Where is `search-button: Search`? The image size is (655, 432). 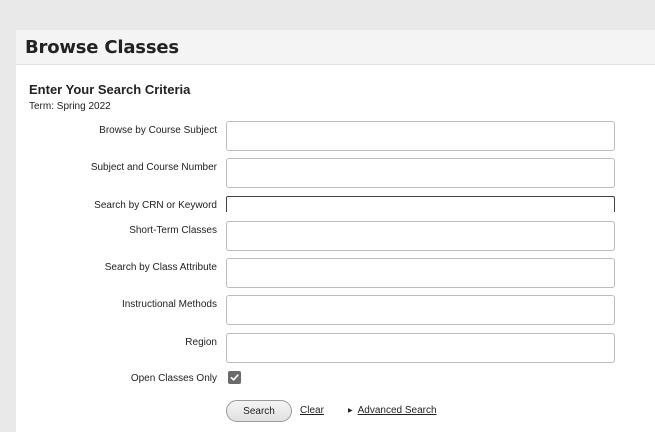 search-button: Search is located at coordinates (259, 411).